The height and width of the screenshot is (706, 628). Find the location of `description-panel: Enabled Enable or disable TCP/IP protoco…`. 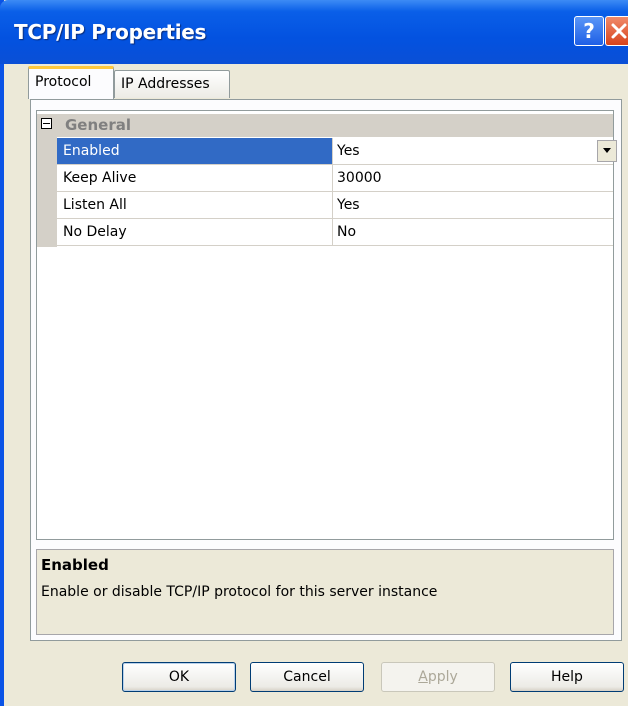

description-panel: Enabled Enable or disable TCP/IP protoco… is located at coordinates (325, 592).